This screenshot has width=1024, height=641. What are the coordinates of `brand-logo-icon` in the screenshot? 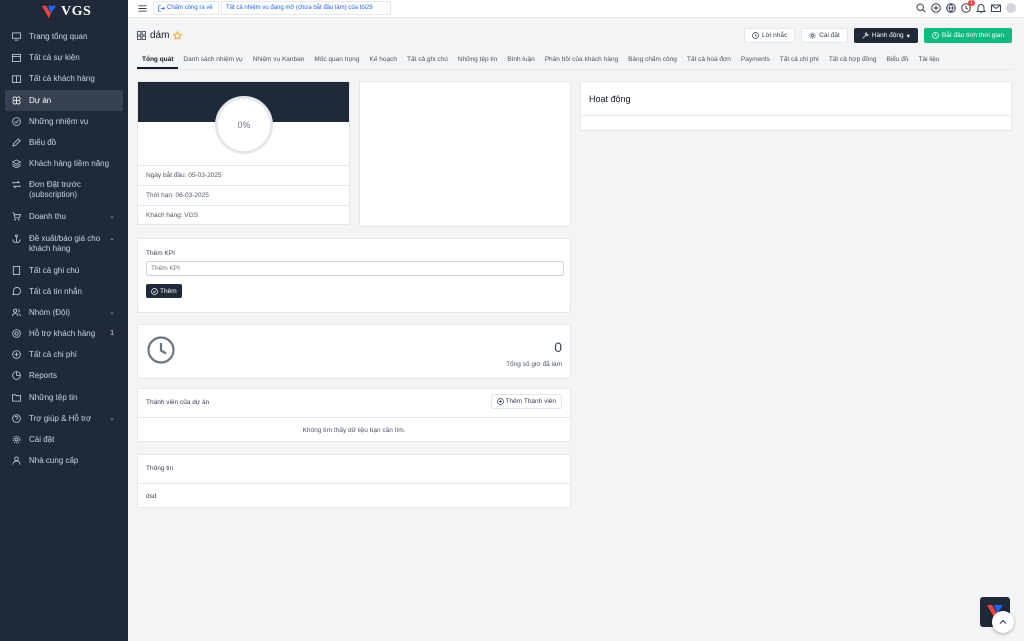 It's located at (49, 12).